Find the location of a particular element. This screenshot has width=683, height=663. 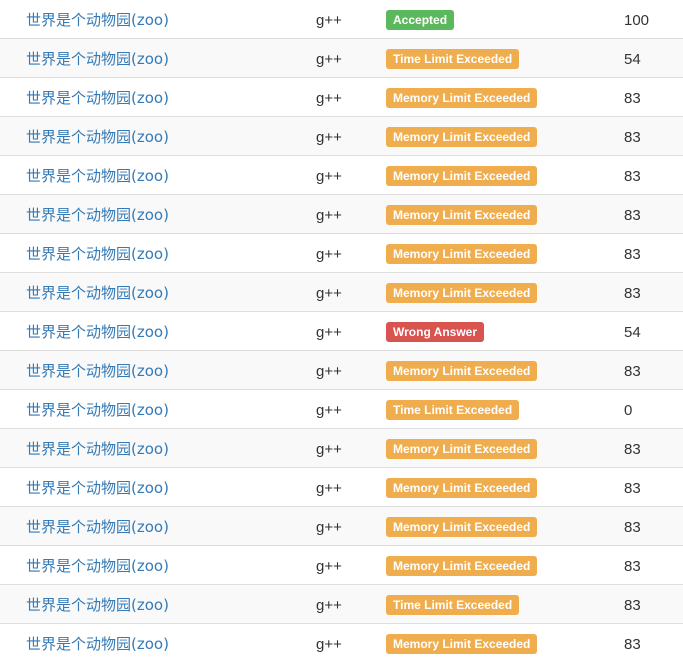

status-badge: Wrong Answer is located at coordinates (435, 331).